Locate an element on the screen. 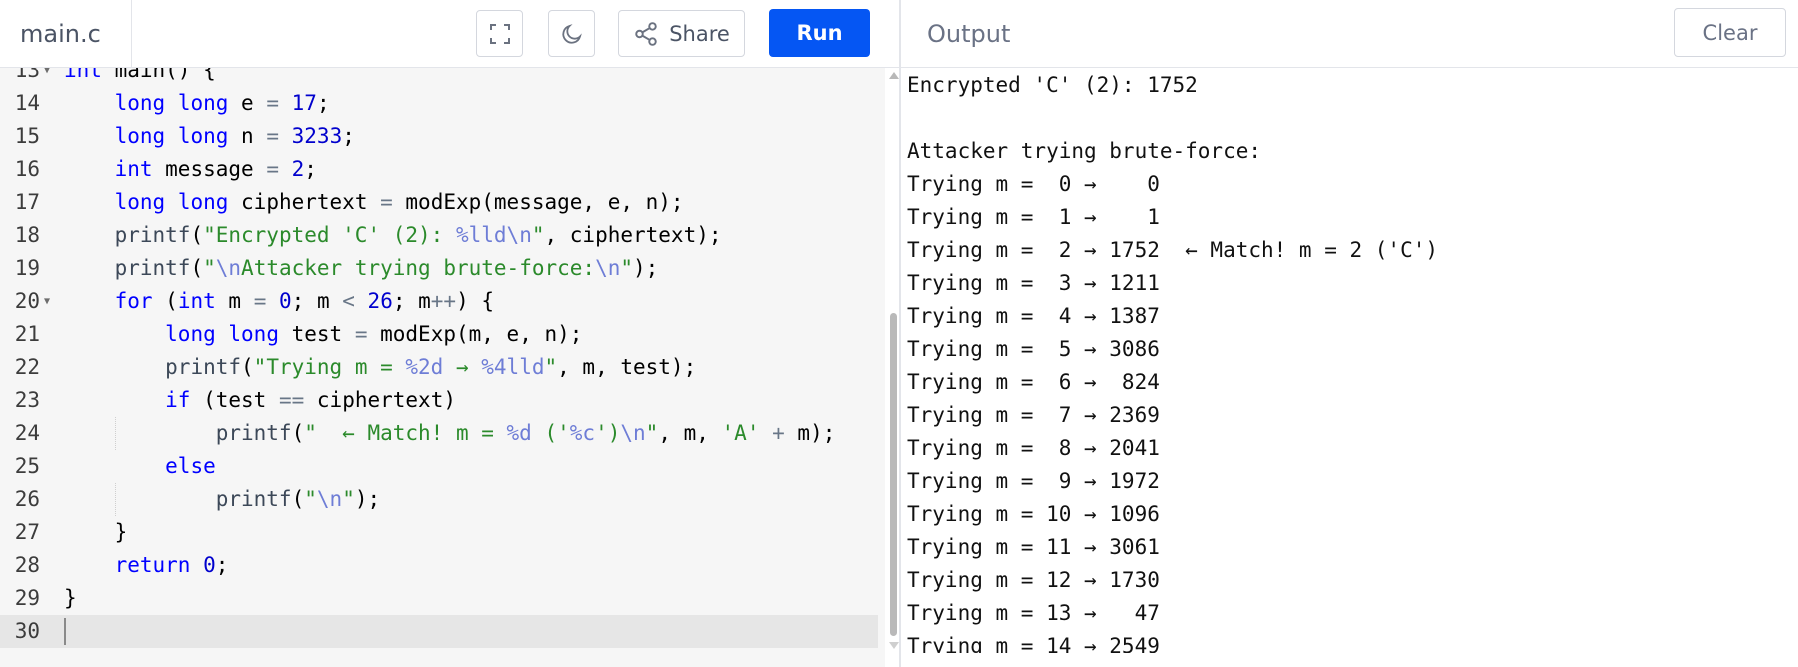  code-line: 13 ▼ int main() { is located at coordinates (439, 77).